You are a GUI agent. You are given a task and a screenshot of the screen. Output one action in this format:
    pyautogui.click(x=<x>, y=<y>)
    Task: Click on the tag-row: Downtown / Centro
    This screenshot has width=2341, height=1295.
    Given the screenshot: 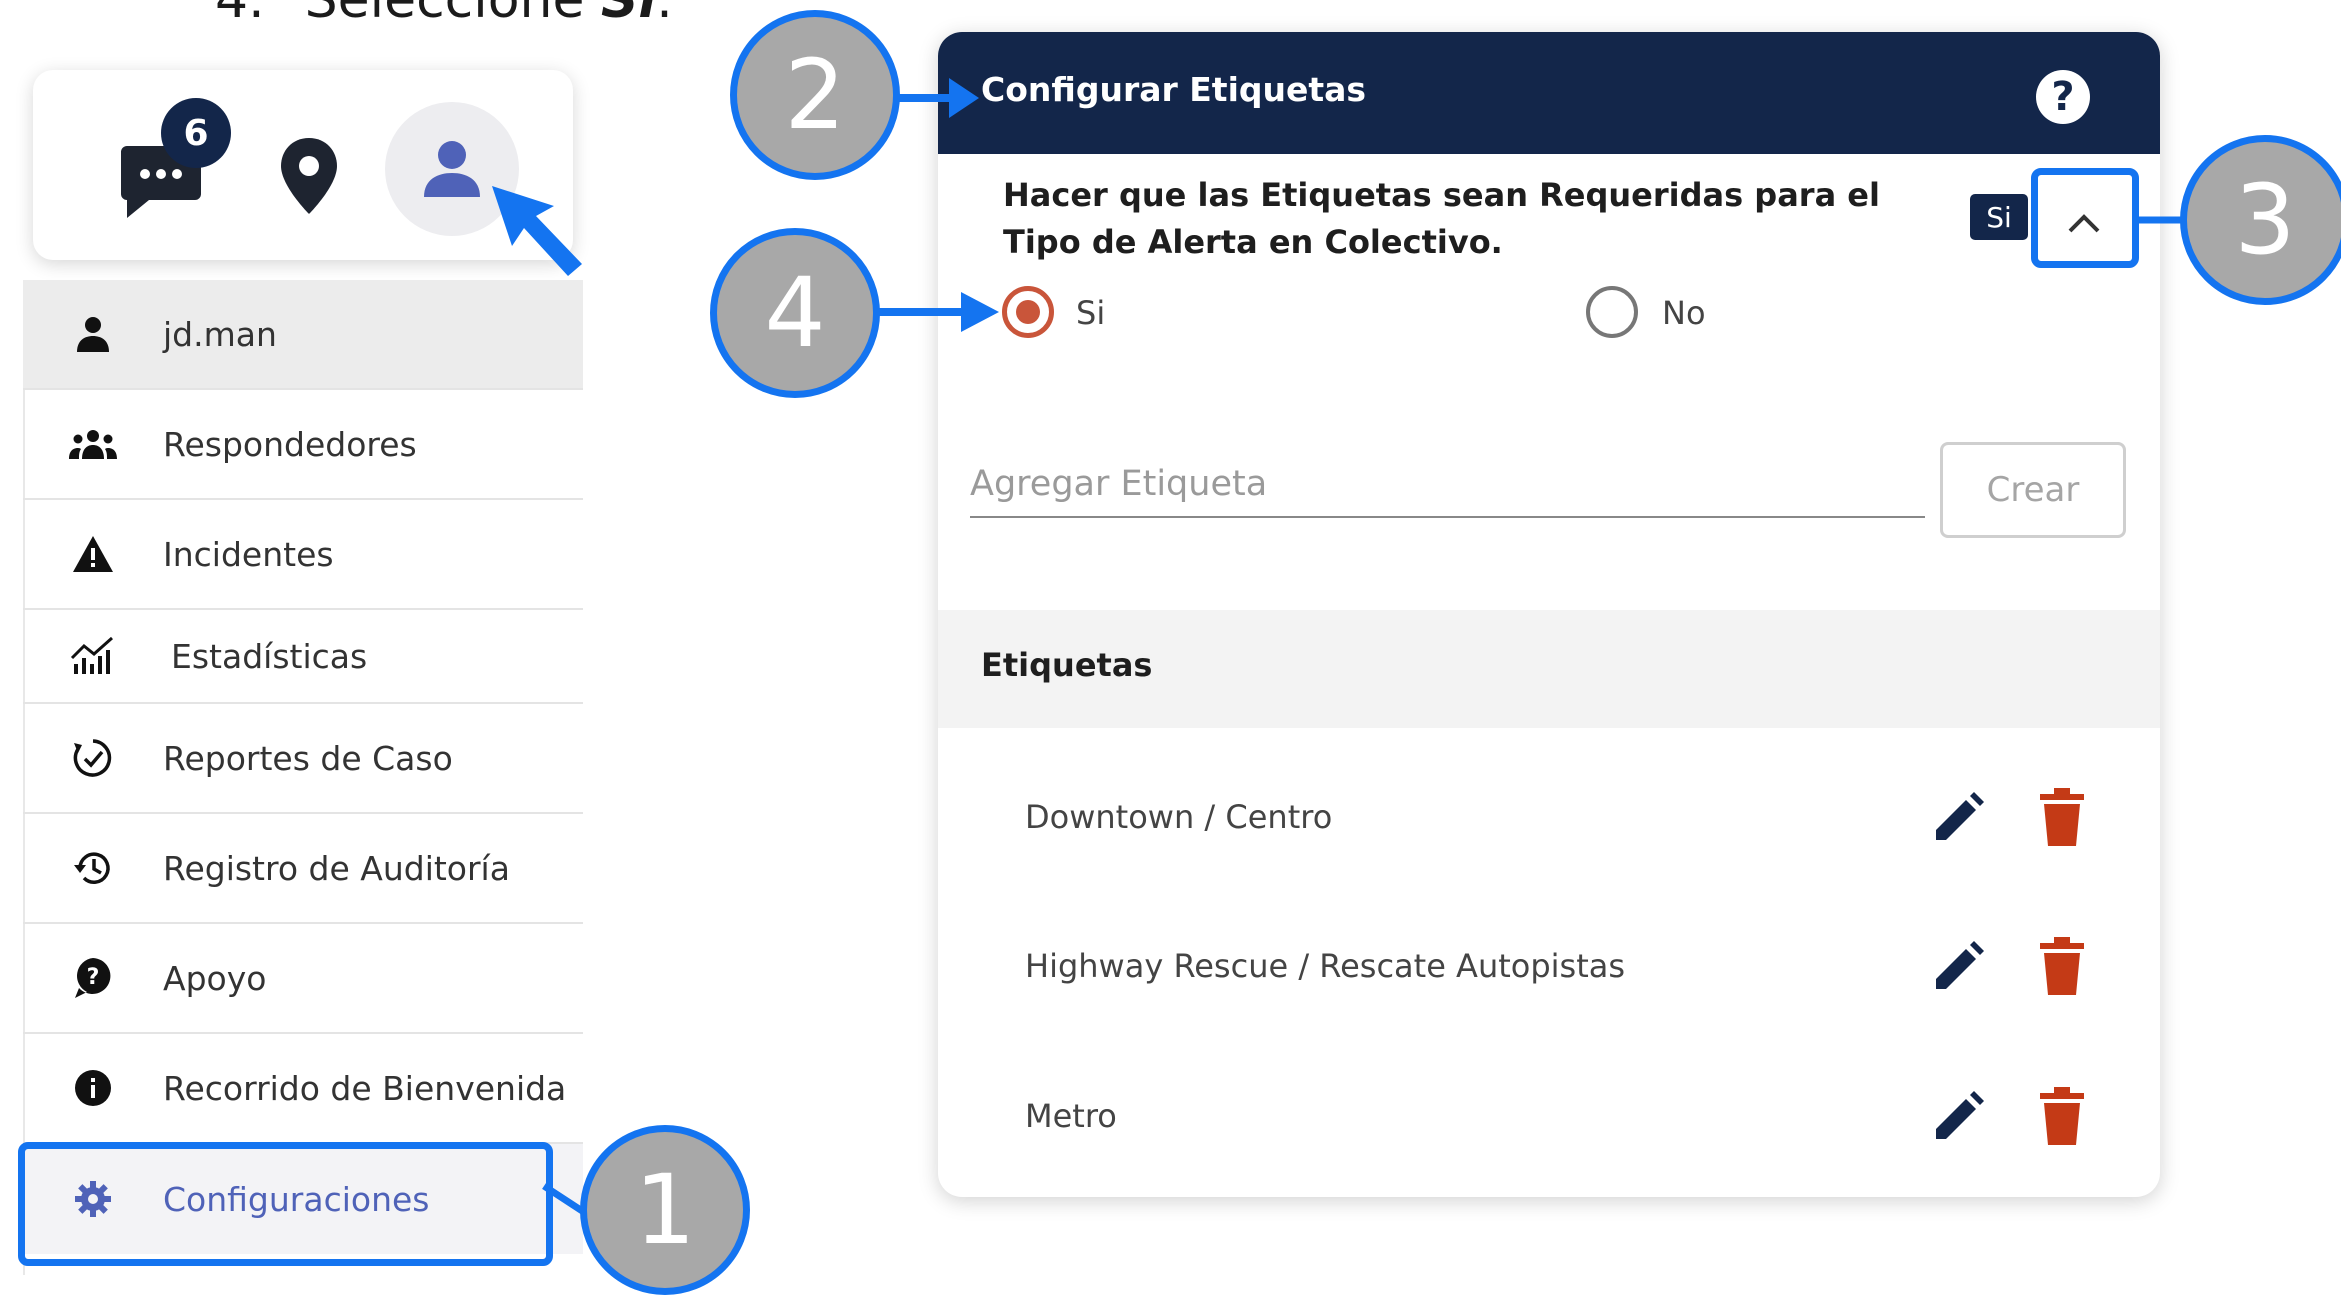 What is the action you would take?
    pyautogui.click(x=1549, y=818)
    